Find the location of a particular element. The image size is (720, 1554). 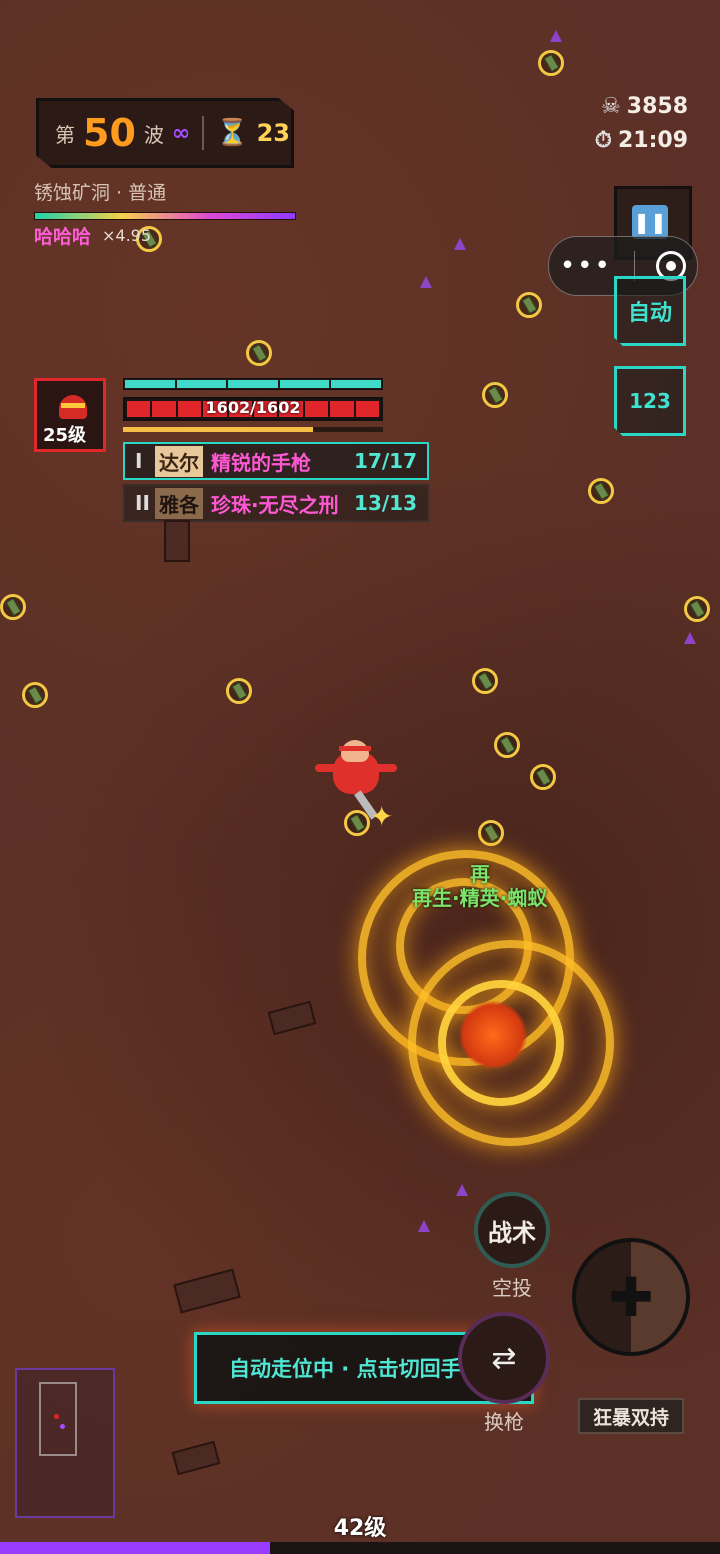

hourglass-icon: ⏳ is located at coordinates (232, 133).